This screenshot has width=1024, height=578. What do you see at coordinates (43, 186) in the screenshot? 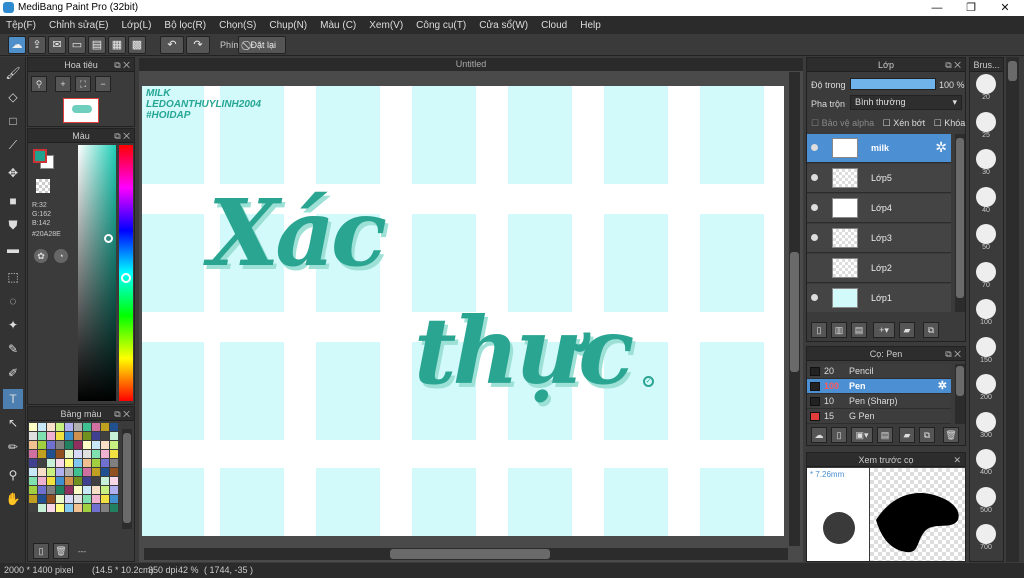
I see `transparent-swatch` at bounding box center [43, 186].